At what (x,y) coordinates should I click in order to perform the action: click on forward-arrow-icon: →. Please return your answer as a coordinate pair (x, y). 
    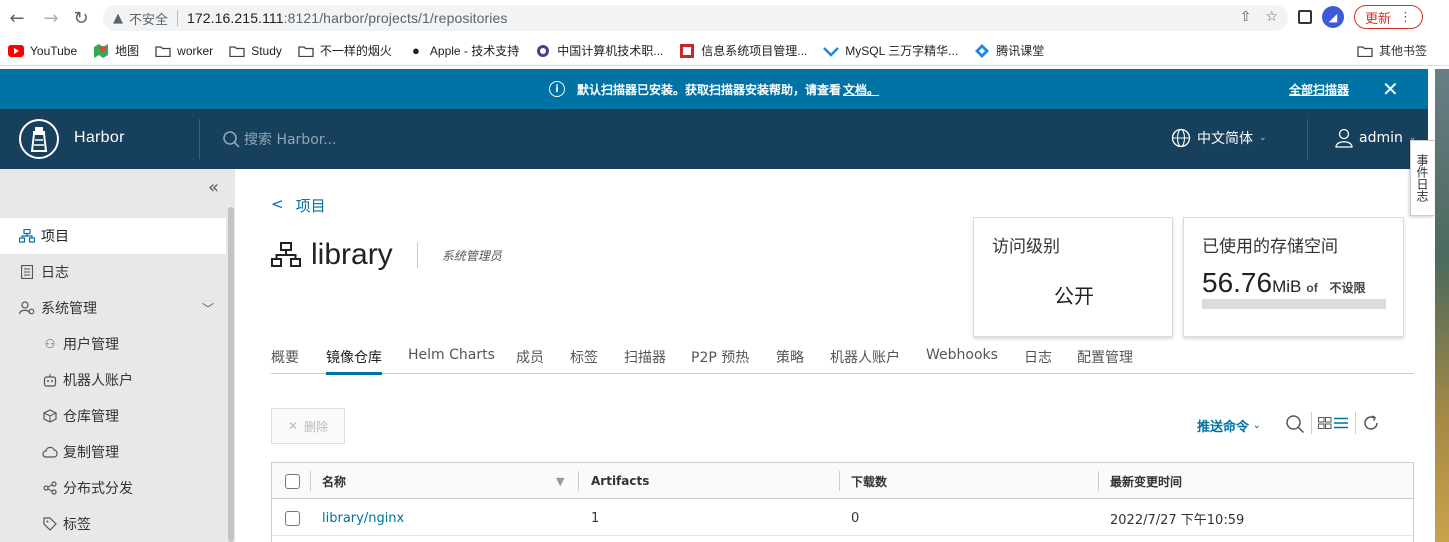
    Looking at the image, I should click on (51, 18).